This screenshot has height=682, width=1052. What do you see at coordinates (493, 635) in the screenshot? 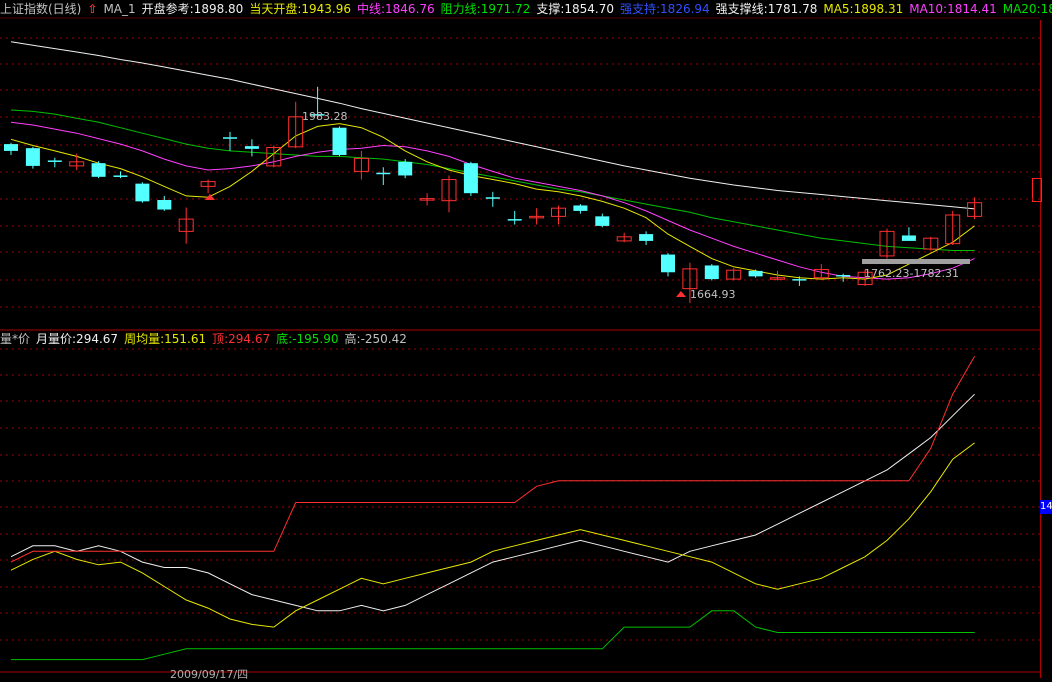
I see `bottom-line` at bounding box center [493, 635].